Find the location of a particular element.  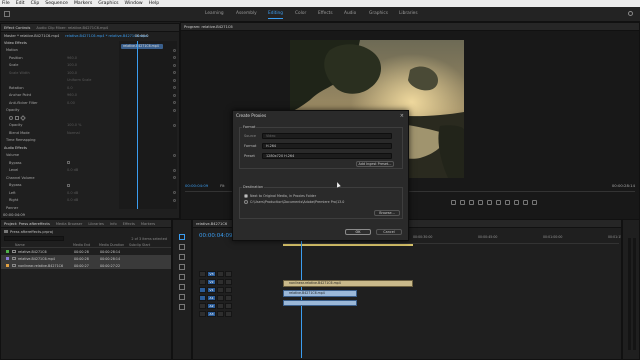

tab-program: Program: relative-B4271C6 is located at coordinates (208, 27).